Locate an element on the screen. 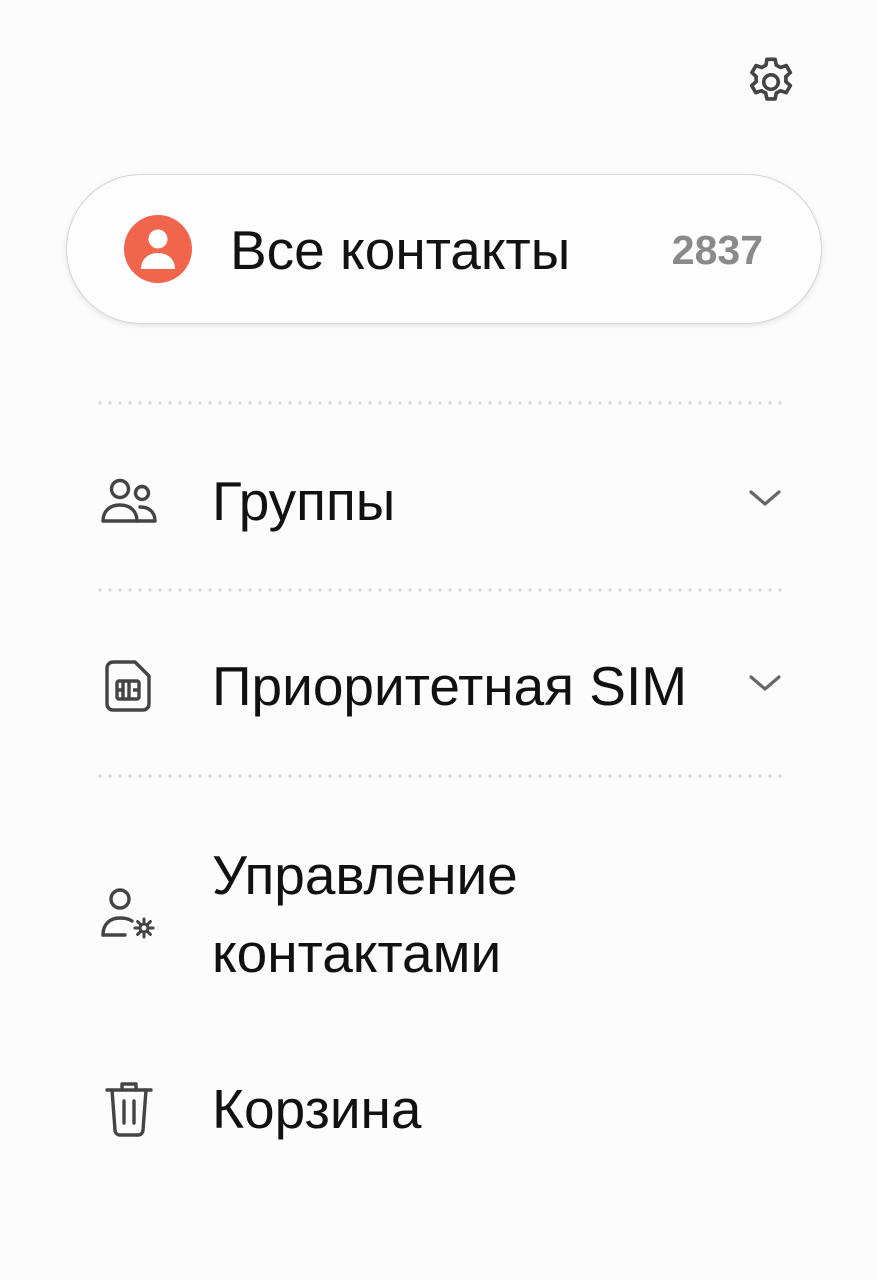  menu-item-label: Корзина is located at coordinates (317, 1109).